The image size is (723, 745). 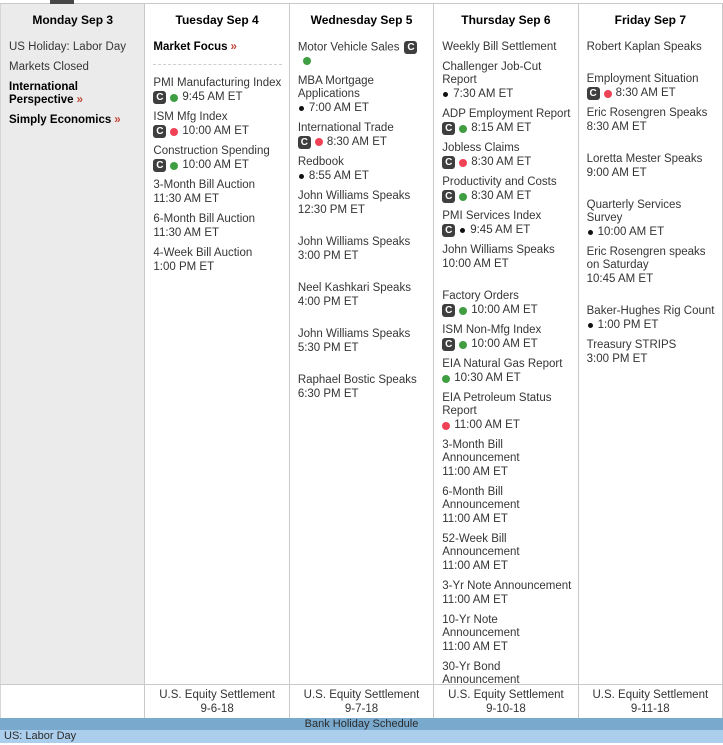 I want to click on event-title: Construction Spending, so click(x=211, y=151).